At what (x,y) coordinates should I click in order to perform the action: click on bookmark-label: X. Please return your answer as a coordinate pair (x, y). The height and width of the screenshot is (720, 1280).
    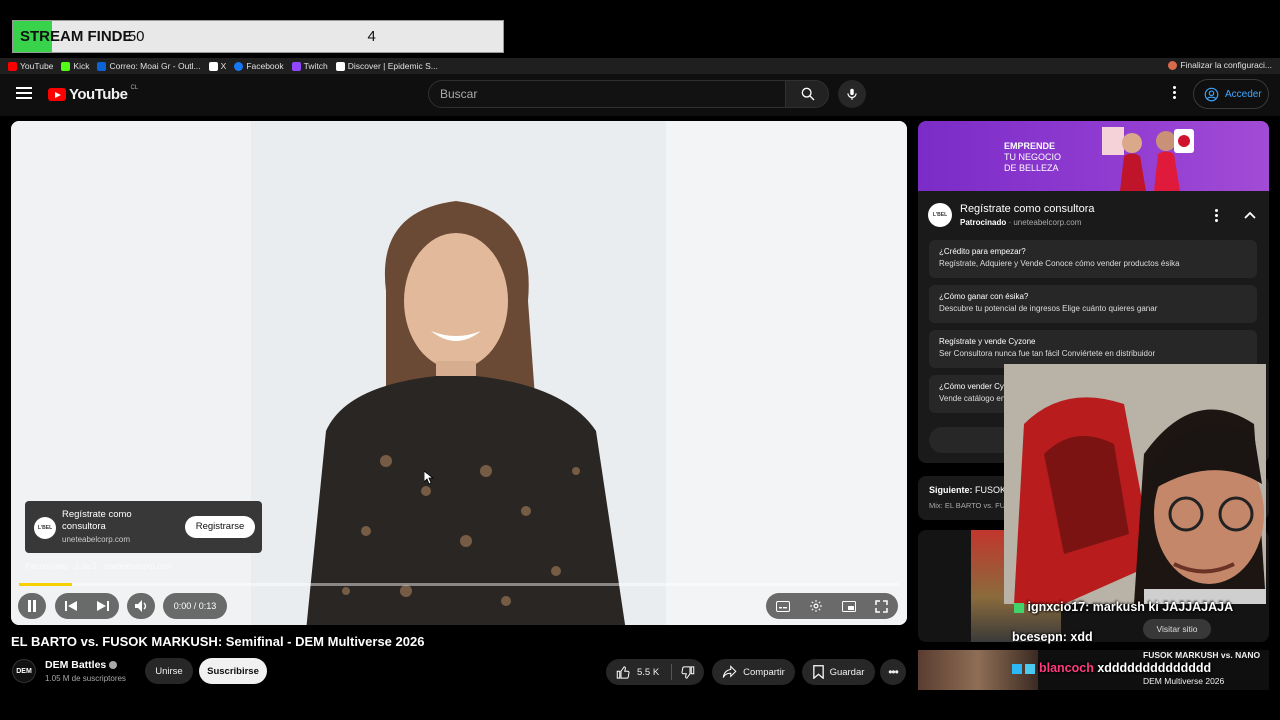
    Looking at the image, I should click on (223, 66).